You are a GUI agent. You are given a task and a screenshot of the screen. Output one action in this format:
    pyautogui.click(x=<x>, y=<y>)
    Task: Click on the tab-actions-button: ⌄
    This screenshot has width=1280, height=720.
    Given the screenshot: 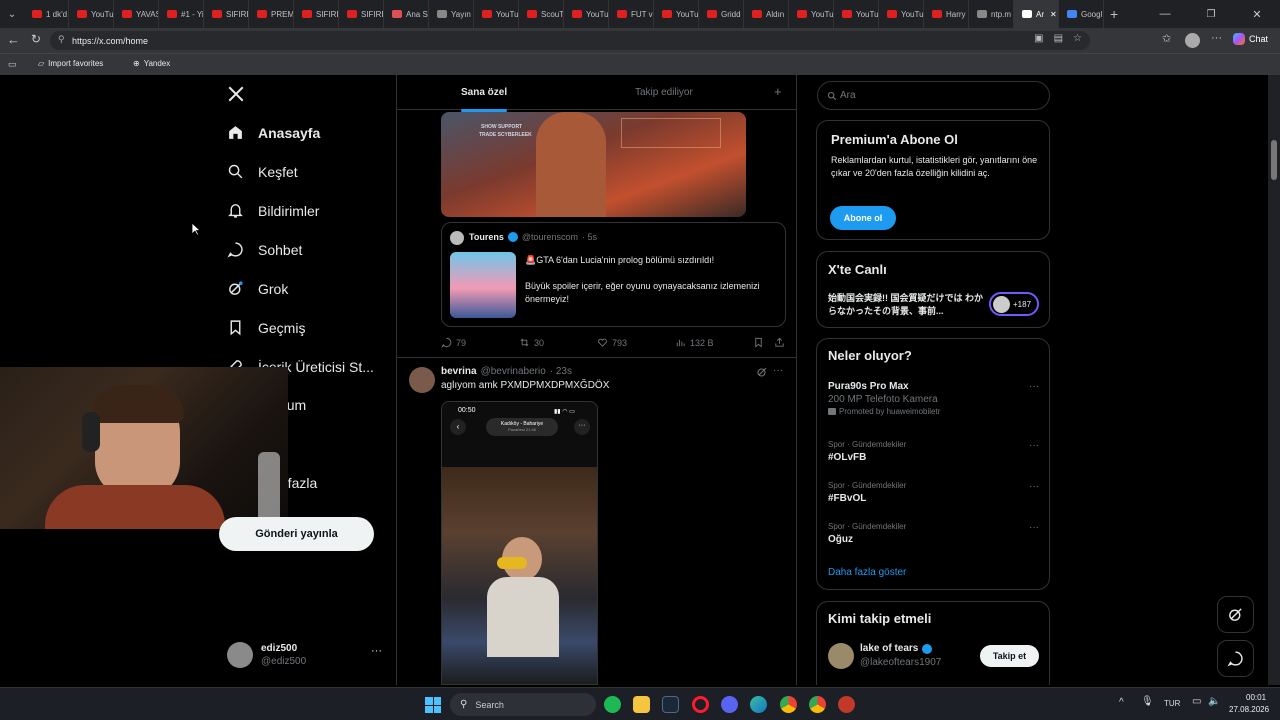 What is the action you would take?
    pyautogui.click(x=12, y=14)
    